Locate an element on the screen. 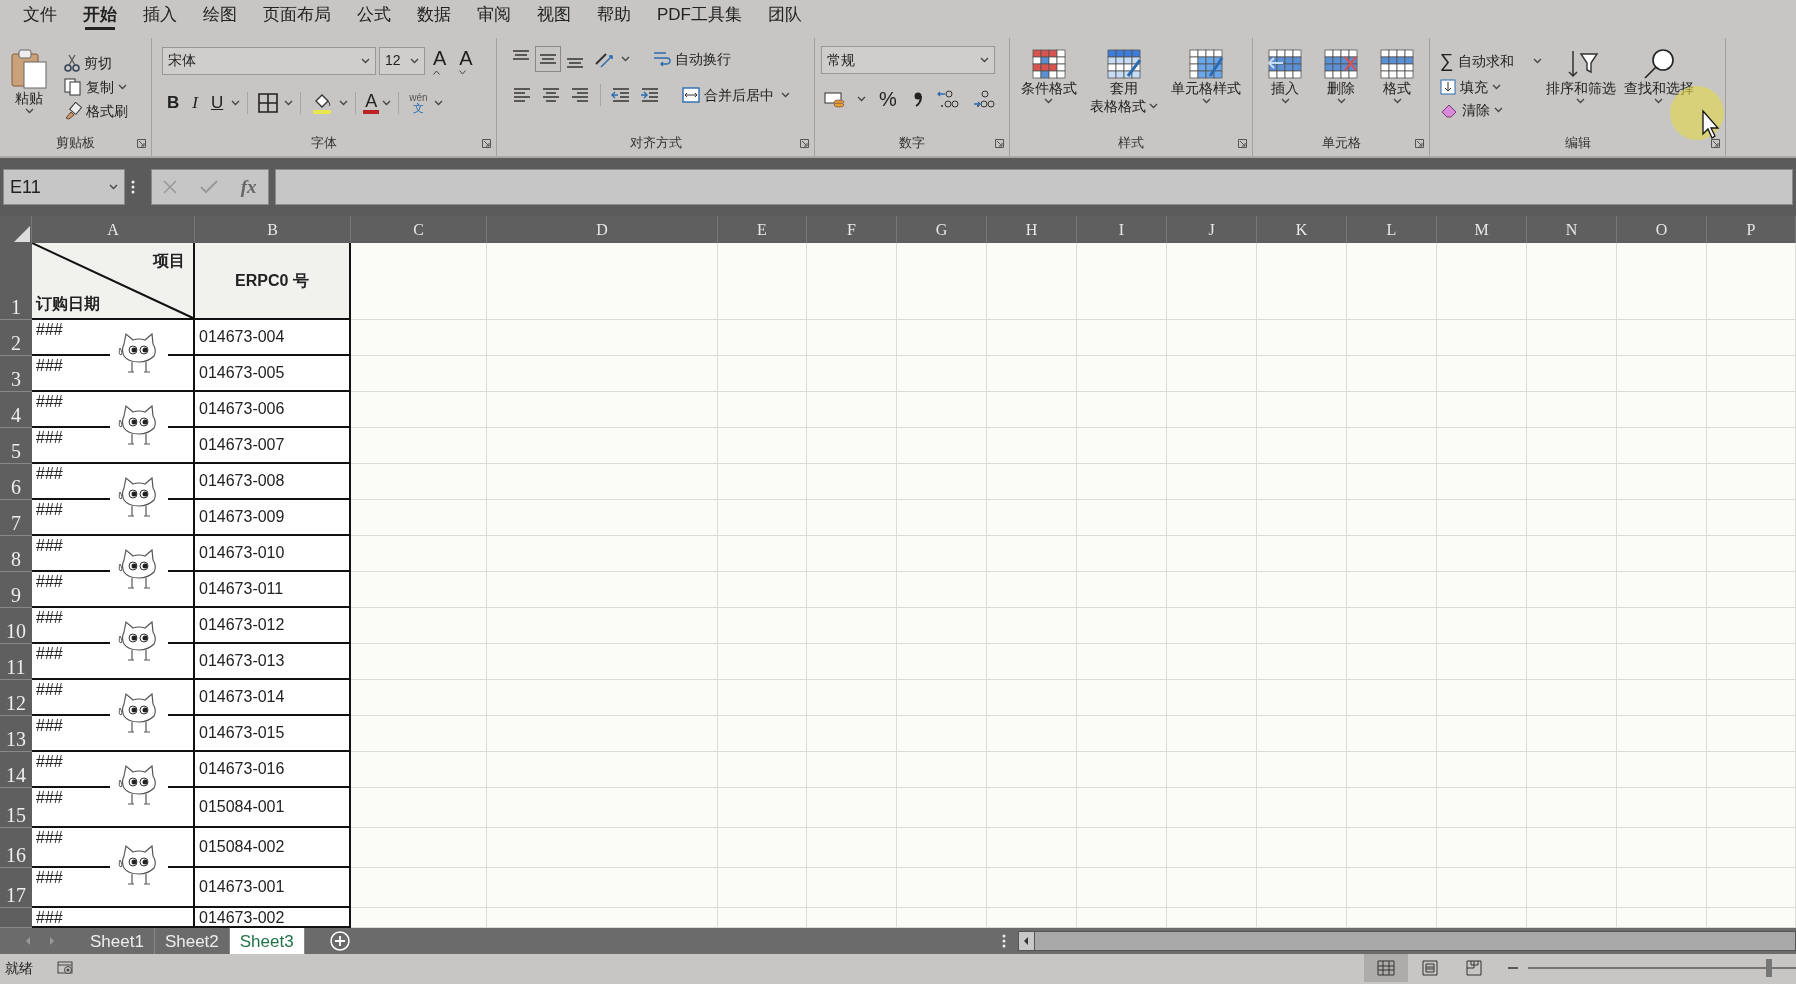 This screenshot has height=984, width=1796. cell-button: 删除 is located at coordinates (1341, 76).